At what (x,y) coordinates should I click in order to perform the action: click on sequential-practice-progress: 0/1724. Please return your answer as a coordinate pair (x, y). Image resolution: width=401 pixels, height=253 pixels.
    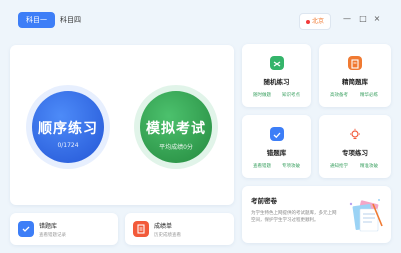
    Looking at the image, I should click on (68, 145).